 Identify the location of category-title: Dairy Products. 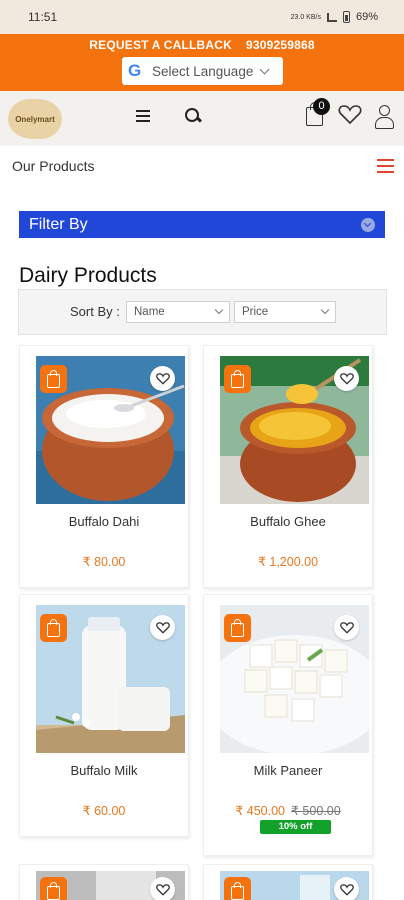
(88, 275).